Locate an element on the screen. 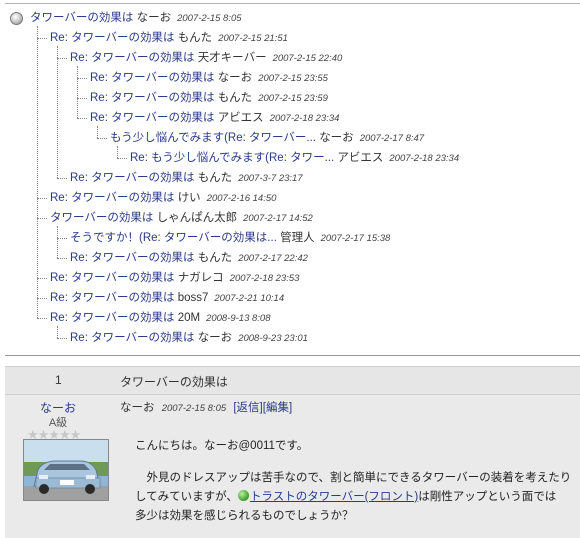 This screenshot has height=538, width=580. thread-item-author: しゃんぱん太郎 is located at coordinates (197, 218).